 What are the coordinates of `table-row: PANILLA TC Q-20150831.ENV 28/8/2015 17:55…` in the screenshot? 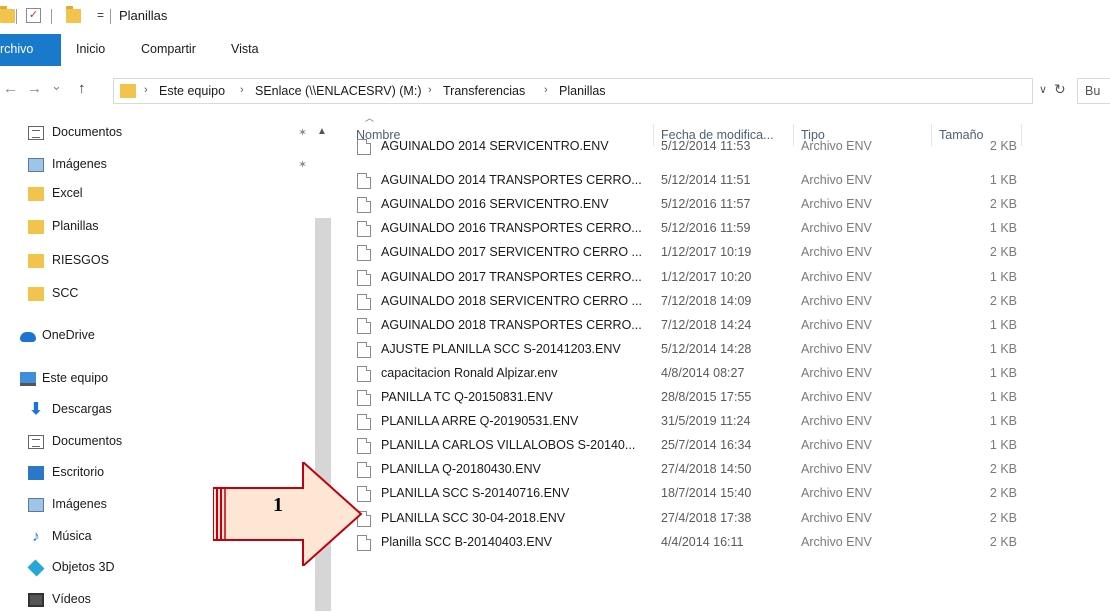 It's located at (720, 399).